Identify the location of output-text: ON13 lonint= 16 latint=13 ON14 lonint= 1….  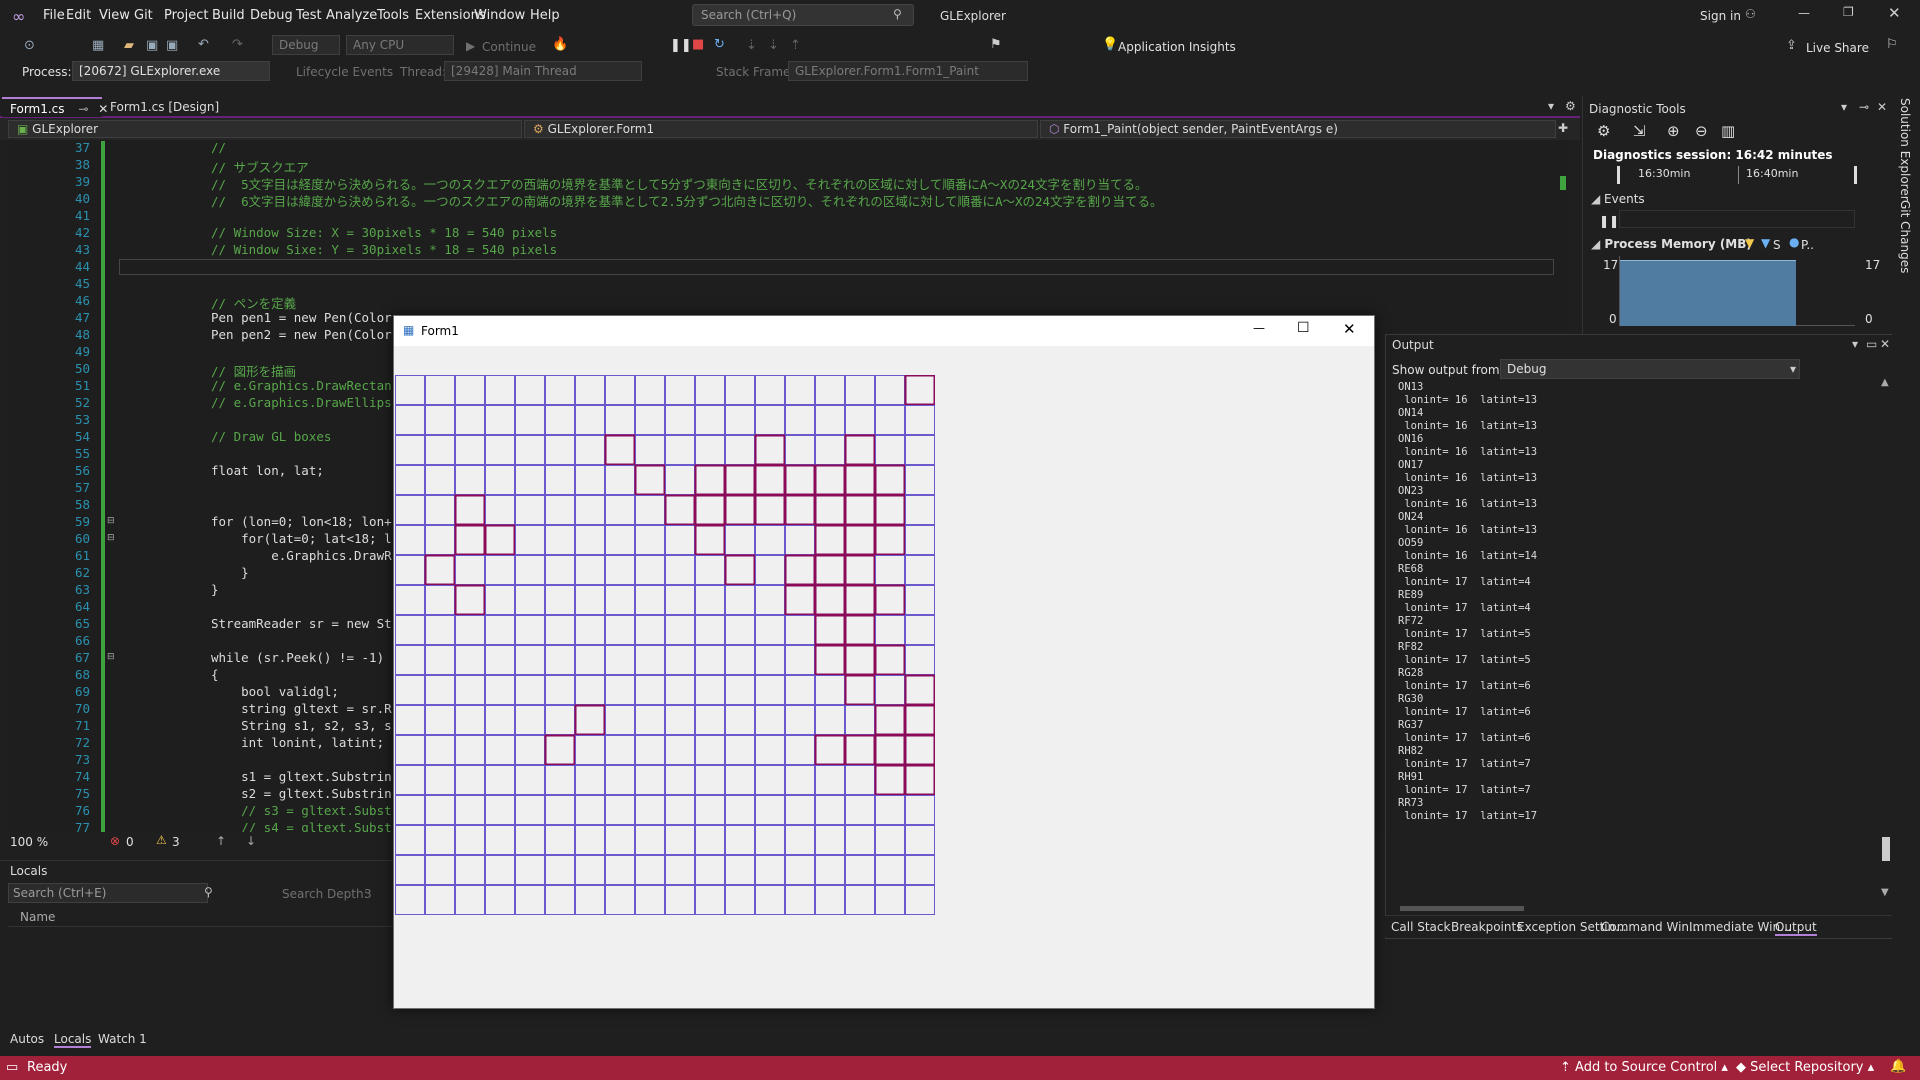
(1467, 602).